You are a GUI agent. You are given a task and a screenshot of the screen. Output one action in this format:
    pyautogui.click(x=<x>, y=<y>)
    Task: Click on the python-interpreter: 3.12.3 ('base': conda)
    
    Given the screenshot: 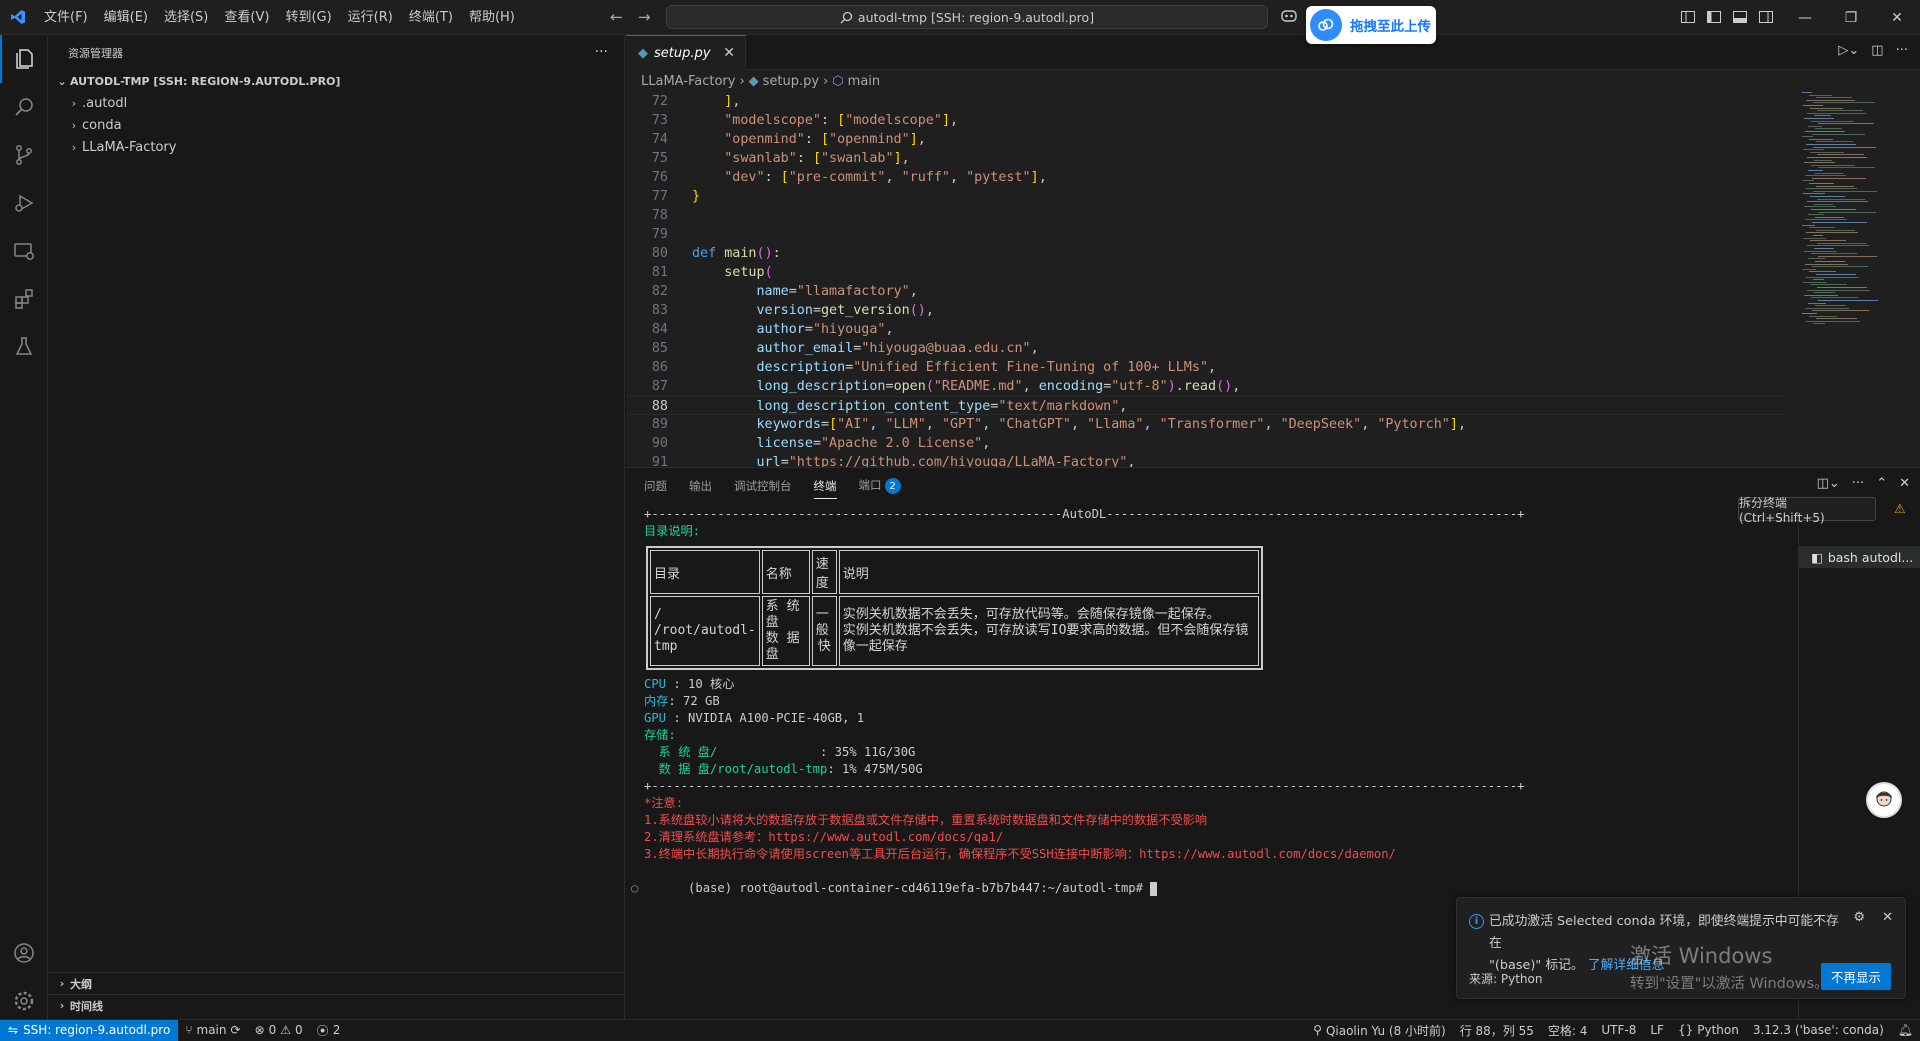 What is the action you would take?
    pyautogui.click(x=1818, y=1030)
    